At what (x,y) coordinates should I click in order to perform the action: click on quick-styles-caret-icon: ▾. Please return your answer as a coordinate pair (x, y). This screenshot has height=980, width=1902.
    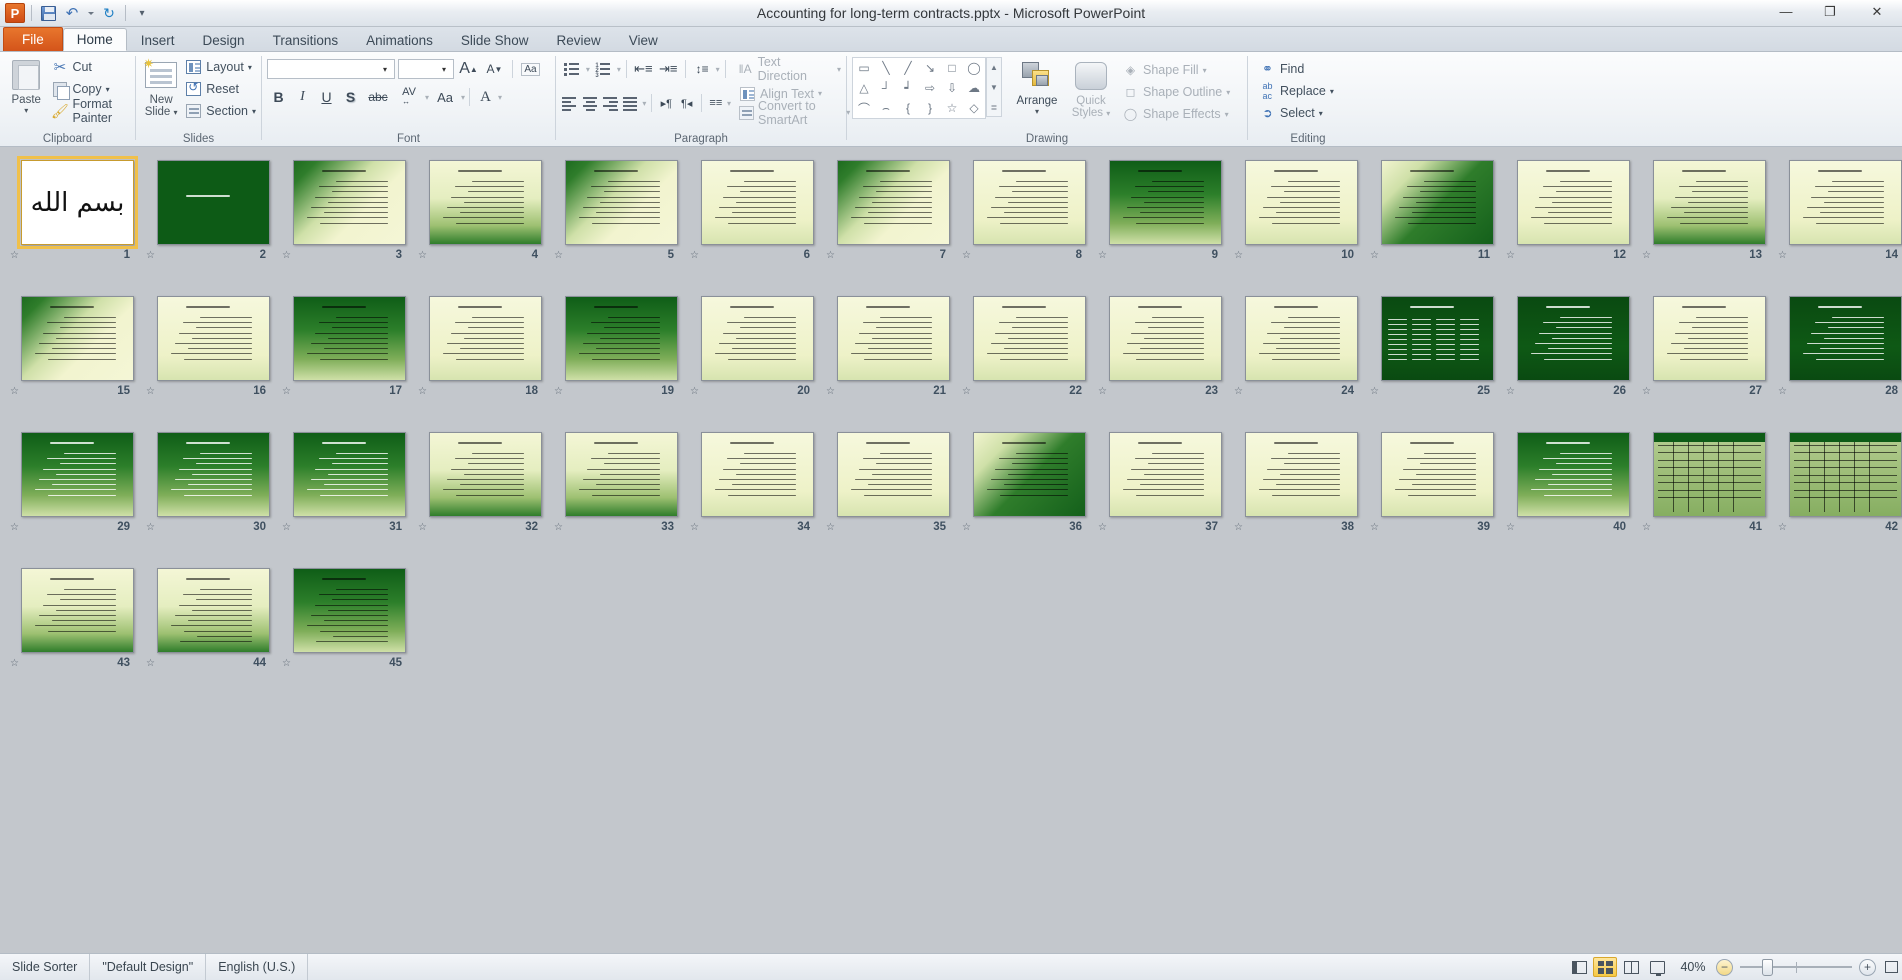
    Looking at the image, I should click on (1108, 113).